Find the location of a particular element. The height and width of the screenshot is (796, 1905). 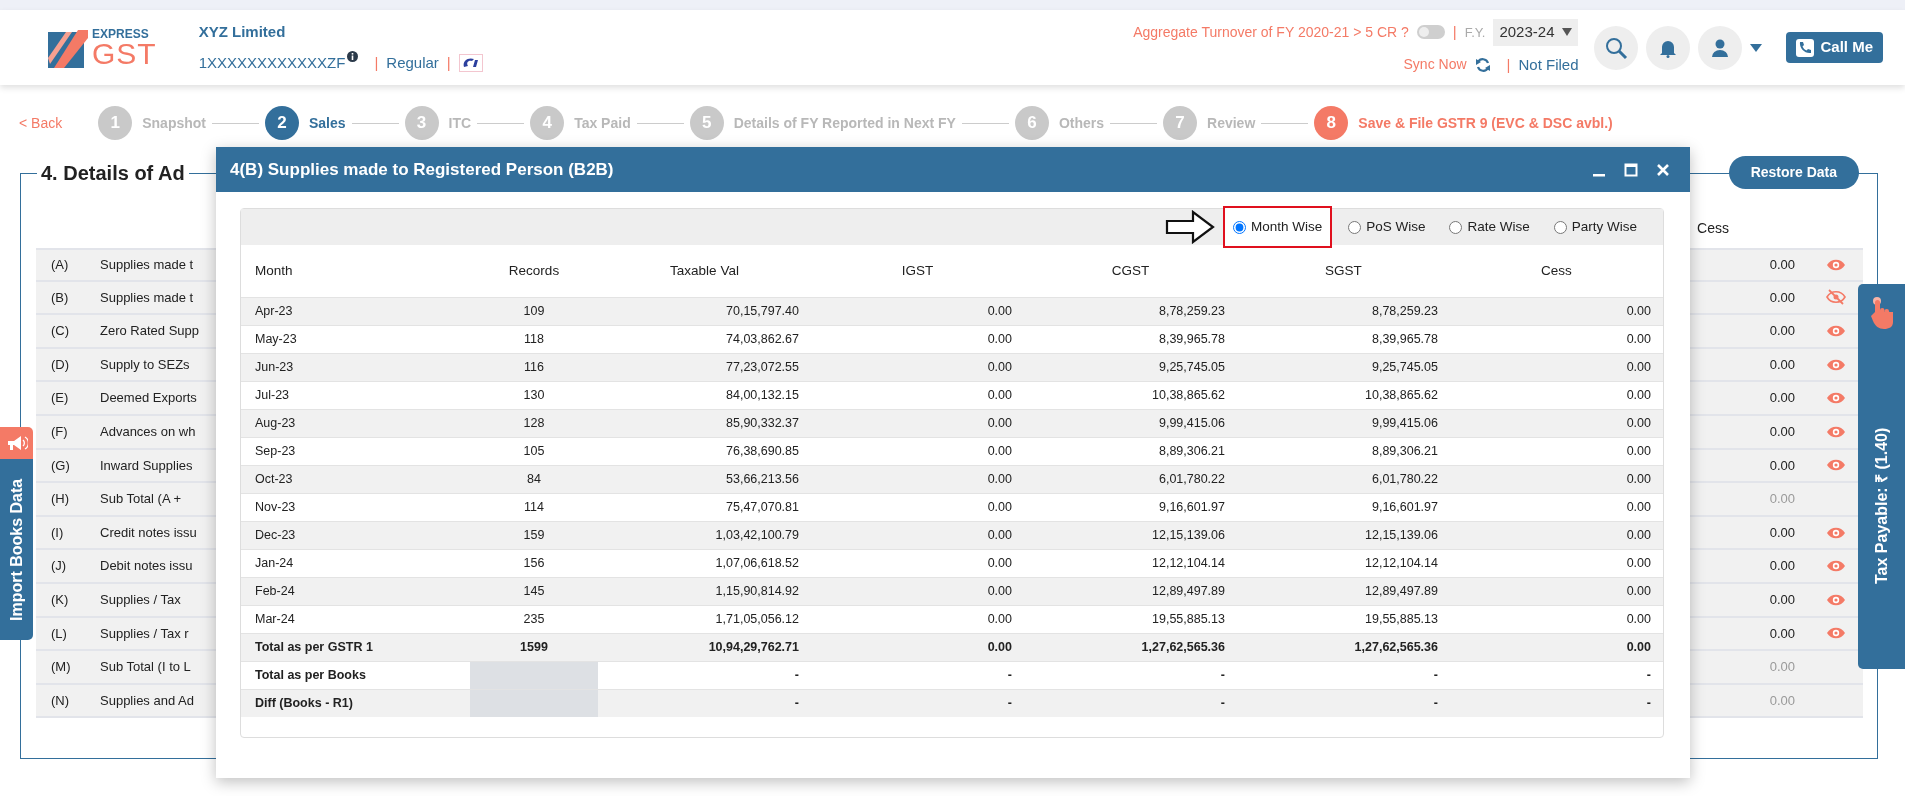

column-header: Taxable Val is located at coordinates (704, 271).